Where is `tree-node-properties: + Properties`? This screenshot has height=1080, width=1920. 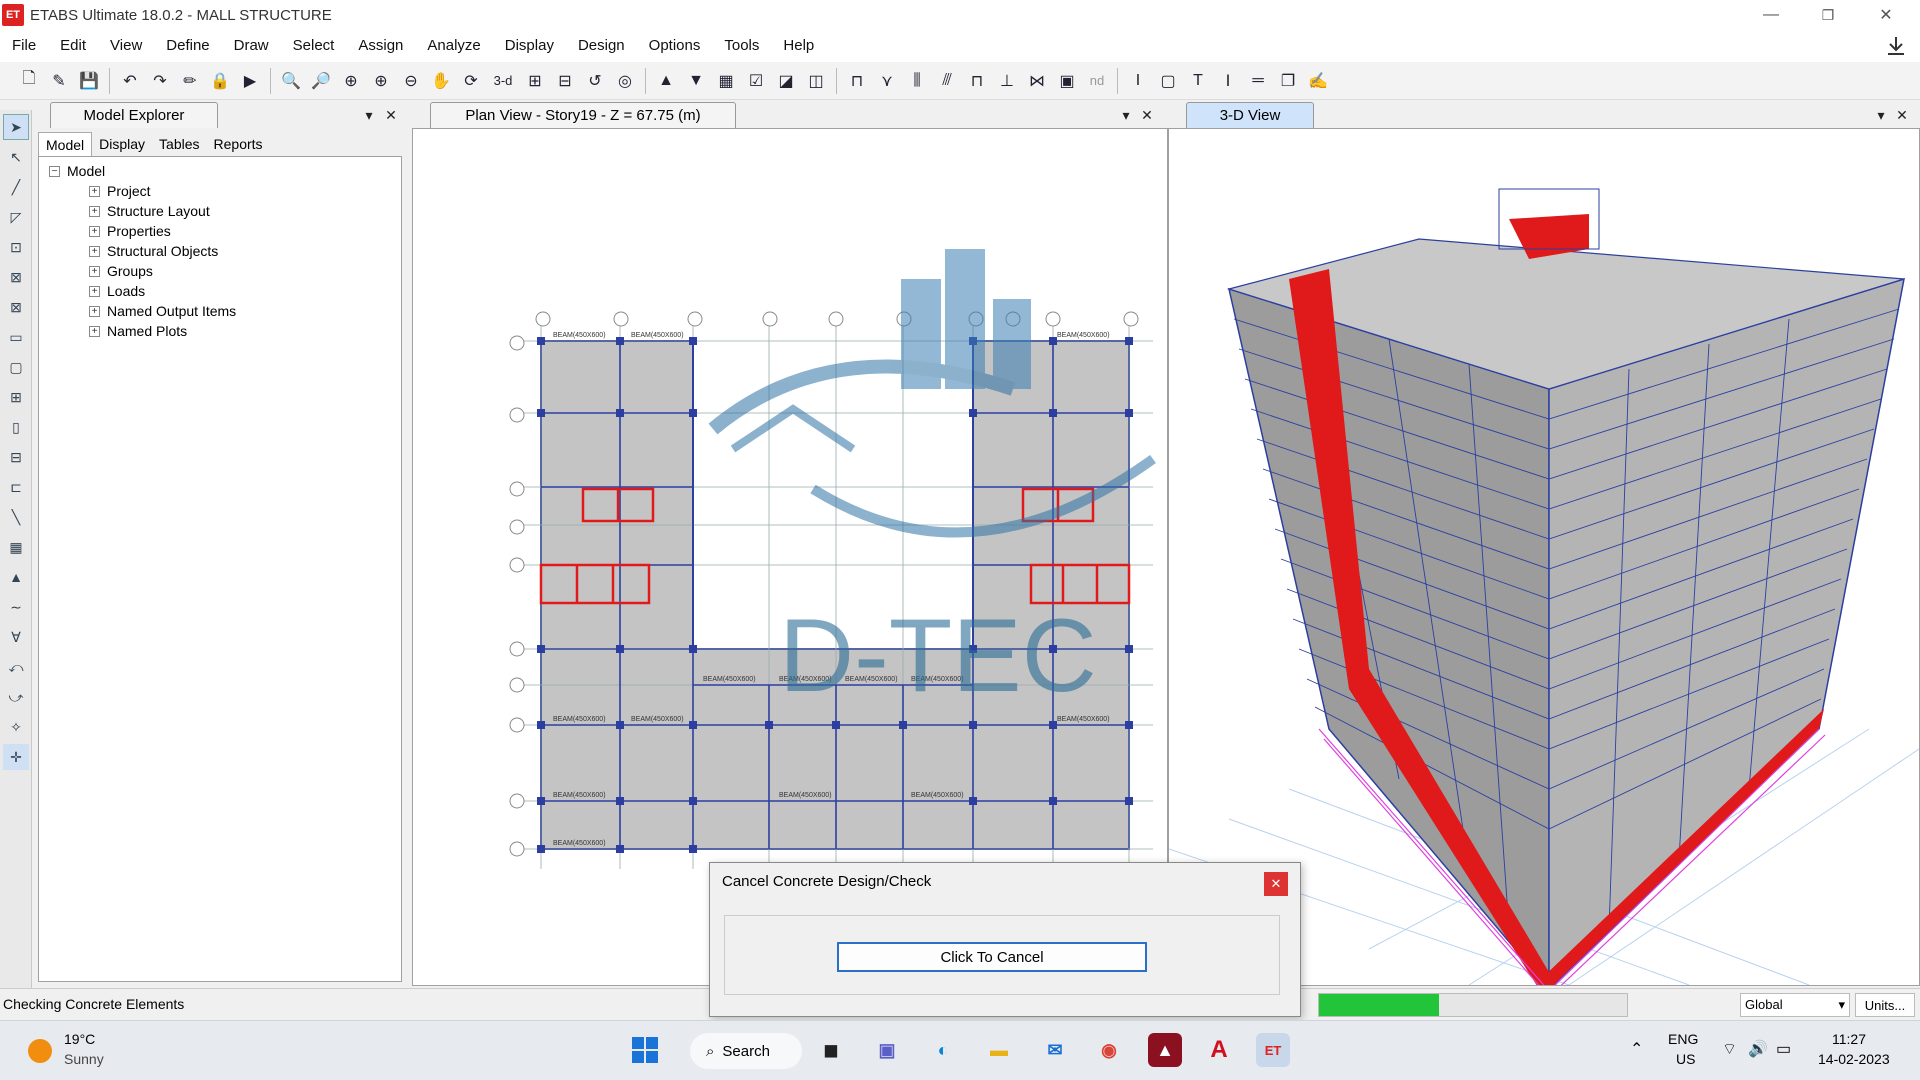
tree-node-properties: + Properties is located at coordinates (130, 231).